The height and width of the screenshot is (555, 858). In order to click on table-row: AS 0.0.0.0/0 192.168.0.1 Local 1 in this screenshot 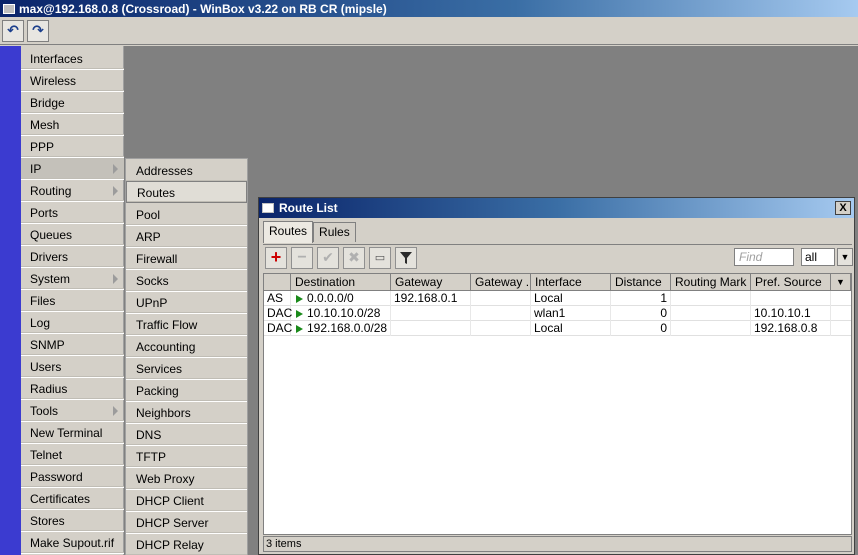, I will do `click(557, 298)`.